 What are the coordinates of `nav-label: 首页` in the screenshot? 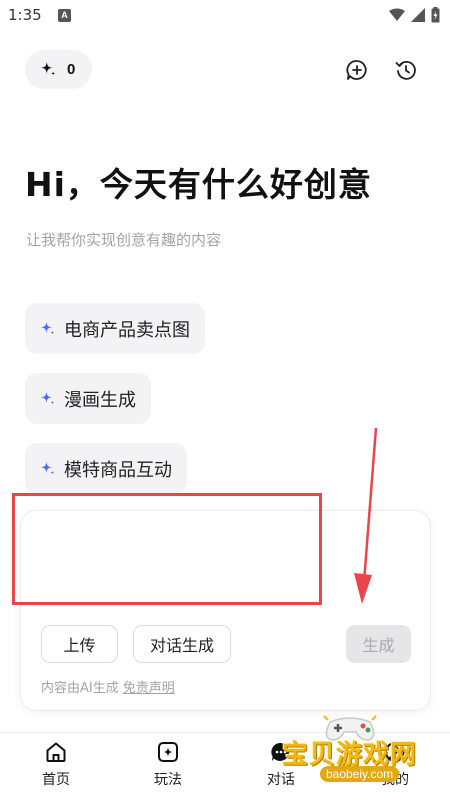 It's located at (56, 780).